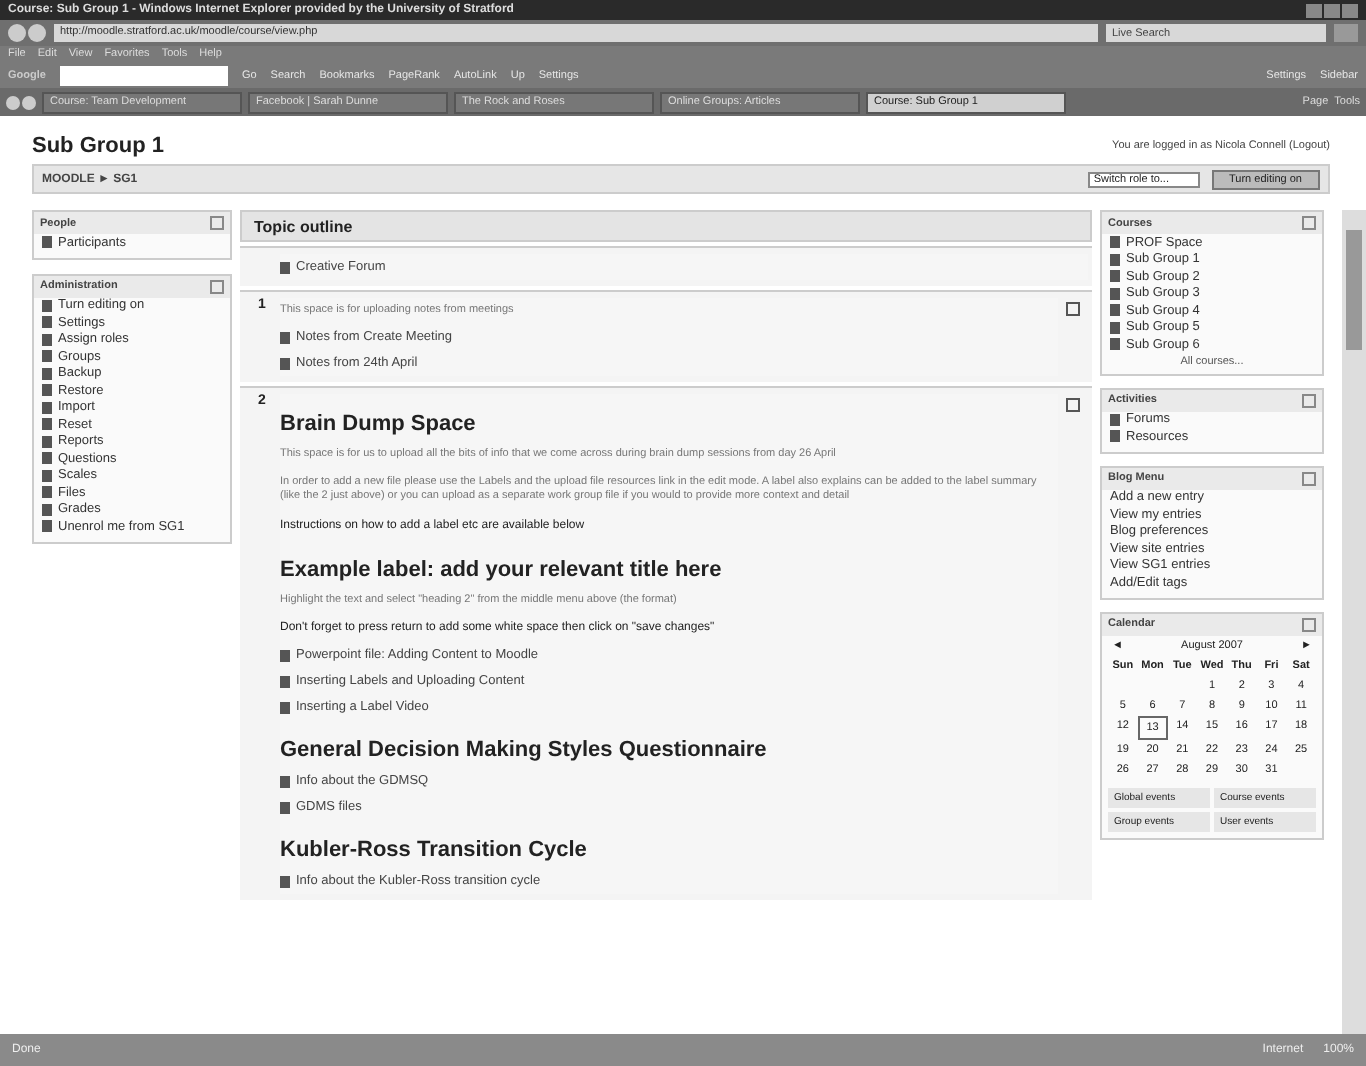 The height and width of the screenshot is (1066, 1366). I want to click on section-title: Topic outline, so click(303, 226).